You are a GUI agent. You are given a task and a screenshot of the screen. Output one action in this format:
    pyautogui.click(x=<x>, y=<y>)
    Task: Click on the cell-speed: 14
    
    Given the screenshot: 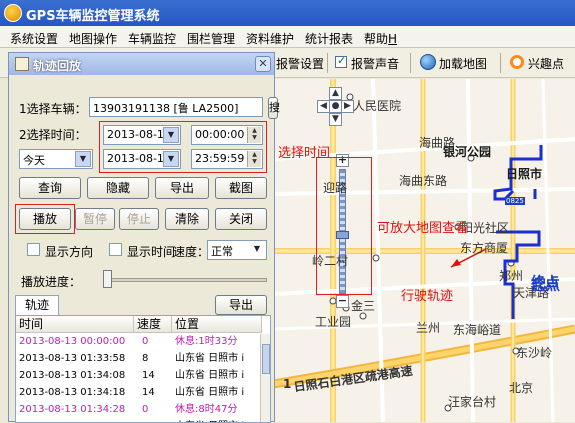 What is the action you would take?
    pyautogui.click(x=148, y=392)
    